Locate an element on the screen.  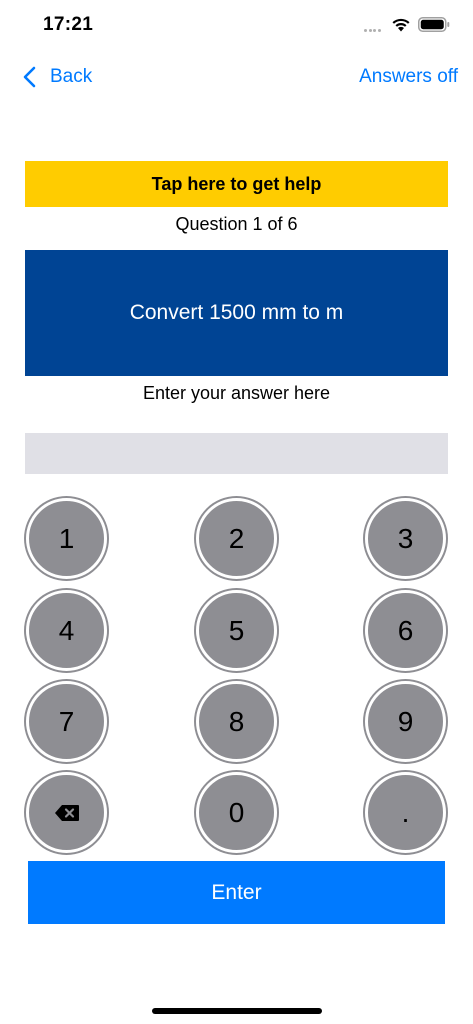
question-box: Convert 1500 mm to m is located at coordinates (236, 313).